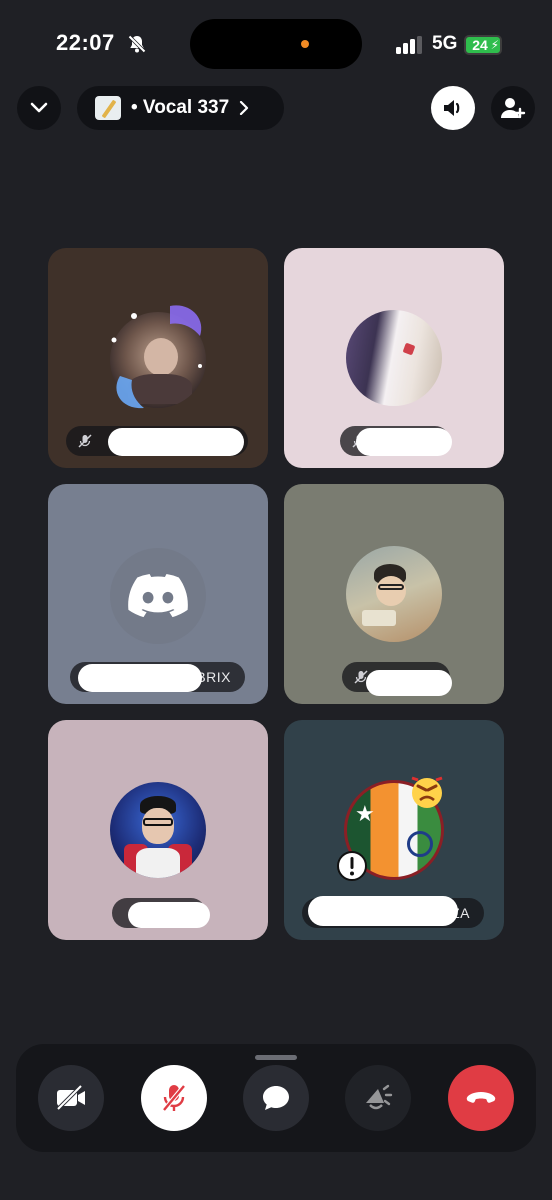 This screenshot has width=552, height=1200. What do you see at coordinates (85, 42) in the screenshot?
I see `status-time: 22:07` at bounding box center [85, 42].